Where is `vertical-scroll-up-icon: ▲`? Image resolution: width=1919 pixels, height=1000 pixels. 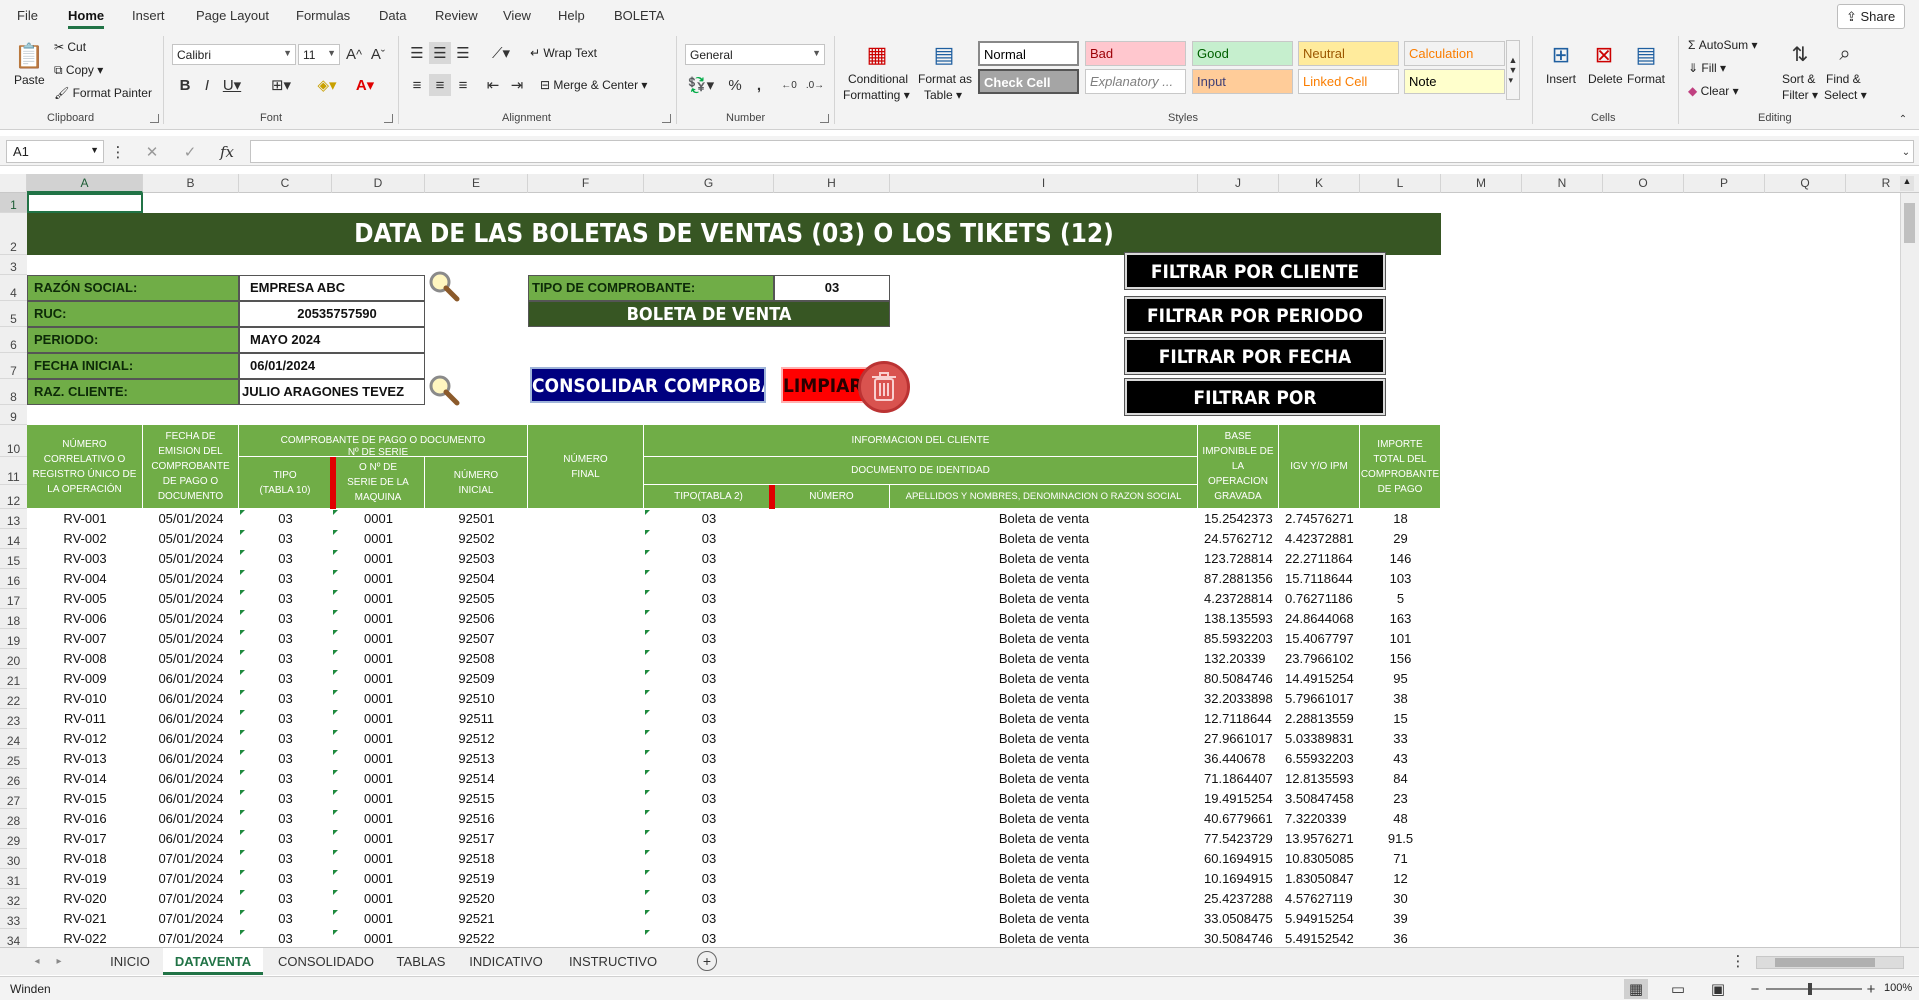
vertical-scroll-up-icon: ▲ is located at coordinates (1907, 183).